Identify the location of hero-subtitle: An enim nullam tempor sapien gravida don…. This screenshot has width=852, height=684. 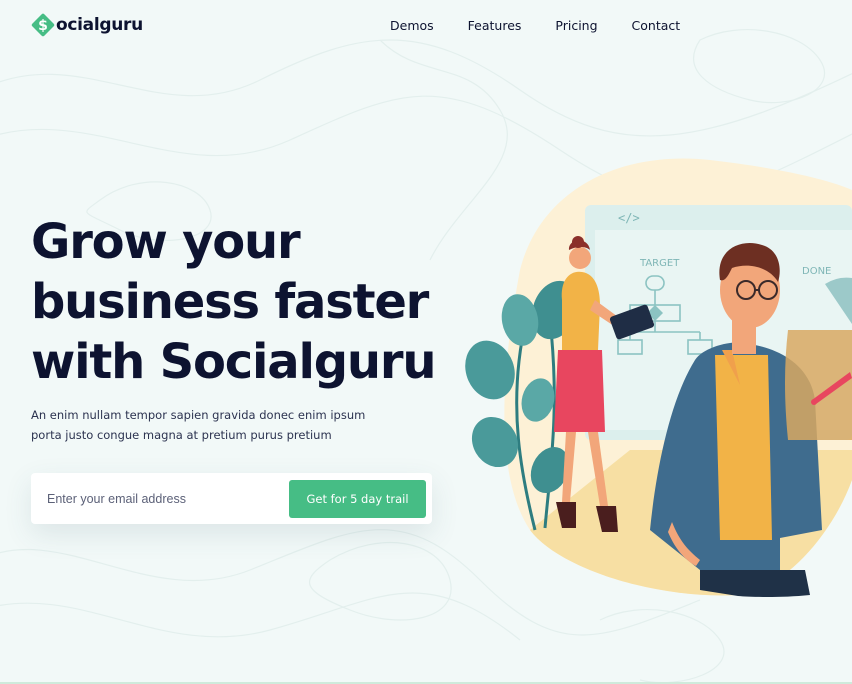
(211, 425).